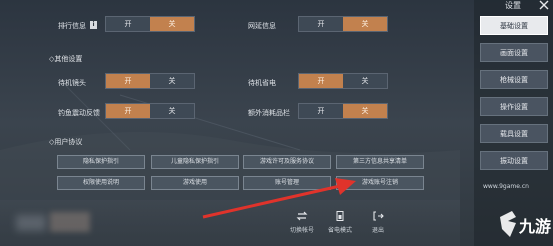  What do you see at coordinates (514, 25) in the screenshot?
I see `tab-basic-settings: 基础设置` at bounding box center [514, 25].